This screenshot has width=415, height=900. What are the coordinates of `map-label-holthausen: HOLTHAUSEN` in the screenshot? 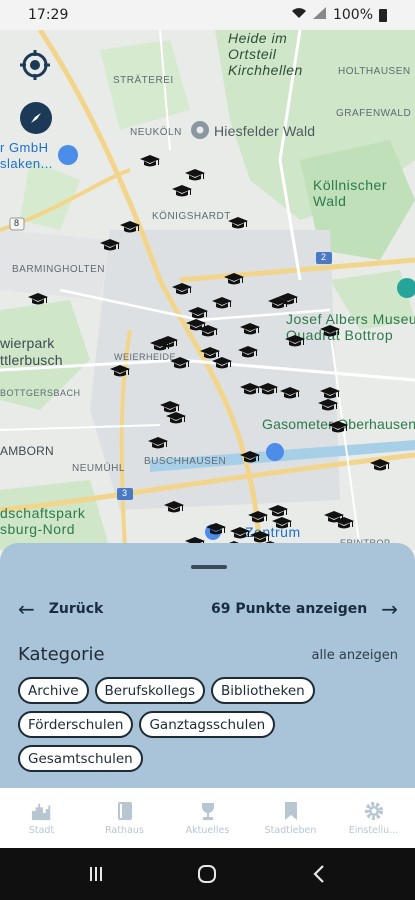 It's located at (374, 71).